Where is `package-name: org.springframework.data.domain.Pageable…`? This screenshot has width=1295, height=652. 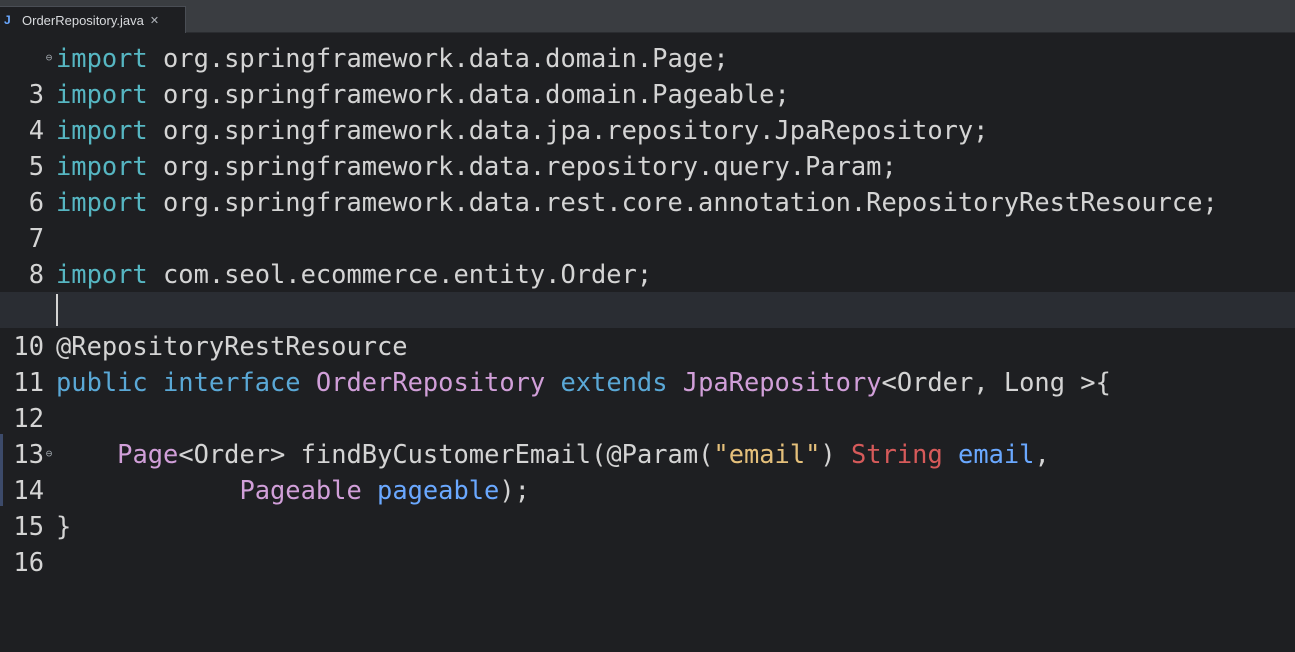 package-name: org.springframework.data.domain.Pageable… is located at coordinates (468, 94).